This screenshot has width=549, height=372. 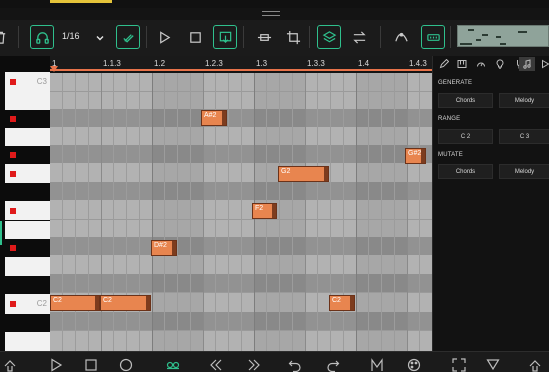 What do you see at coordinates (527, 64) in the screenshot?
I see `music-note-icon` at bounding box center [527, 64].